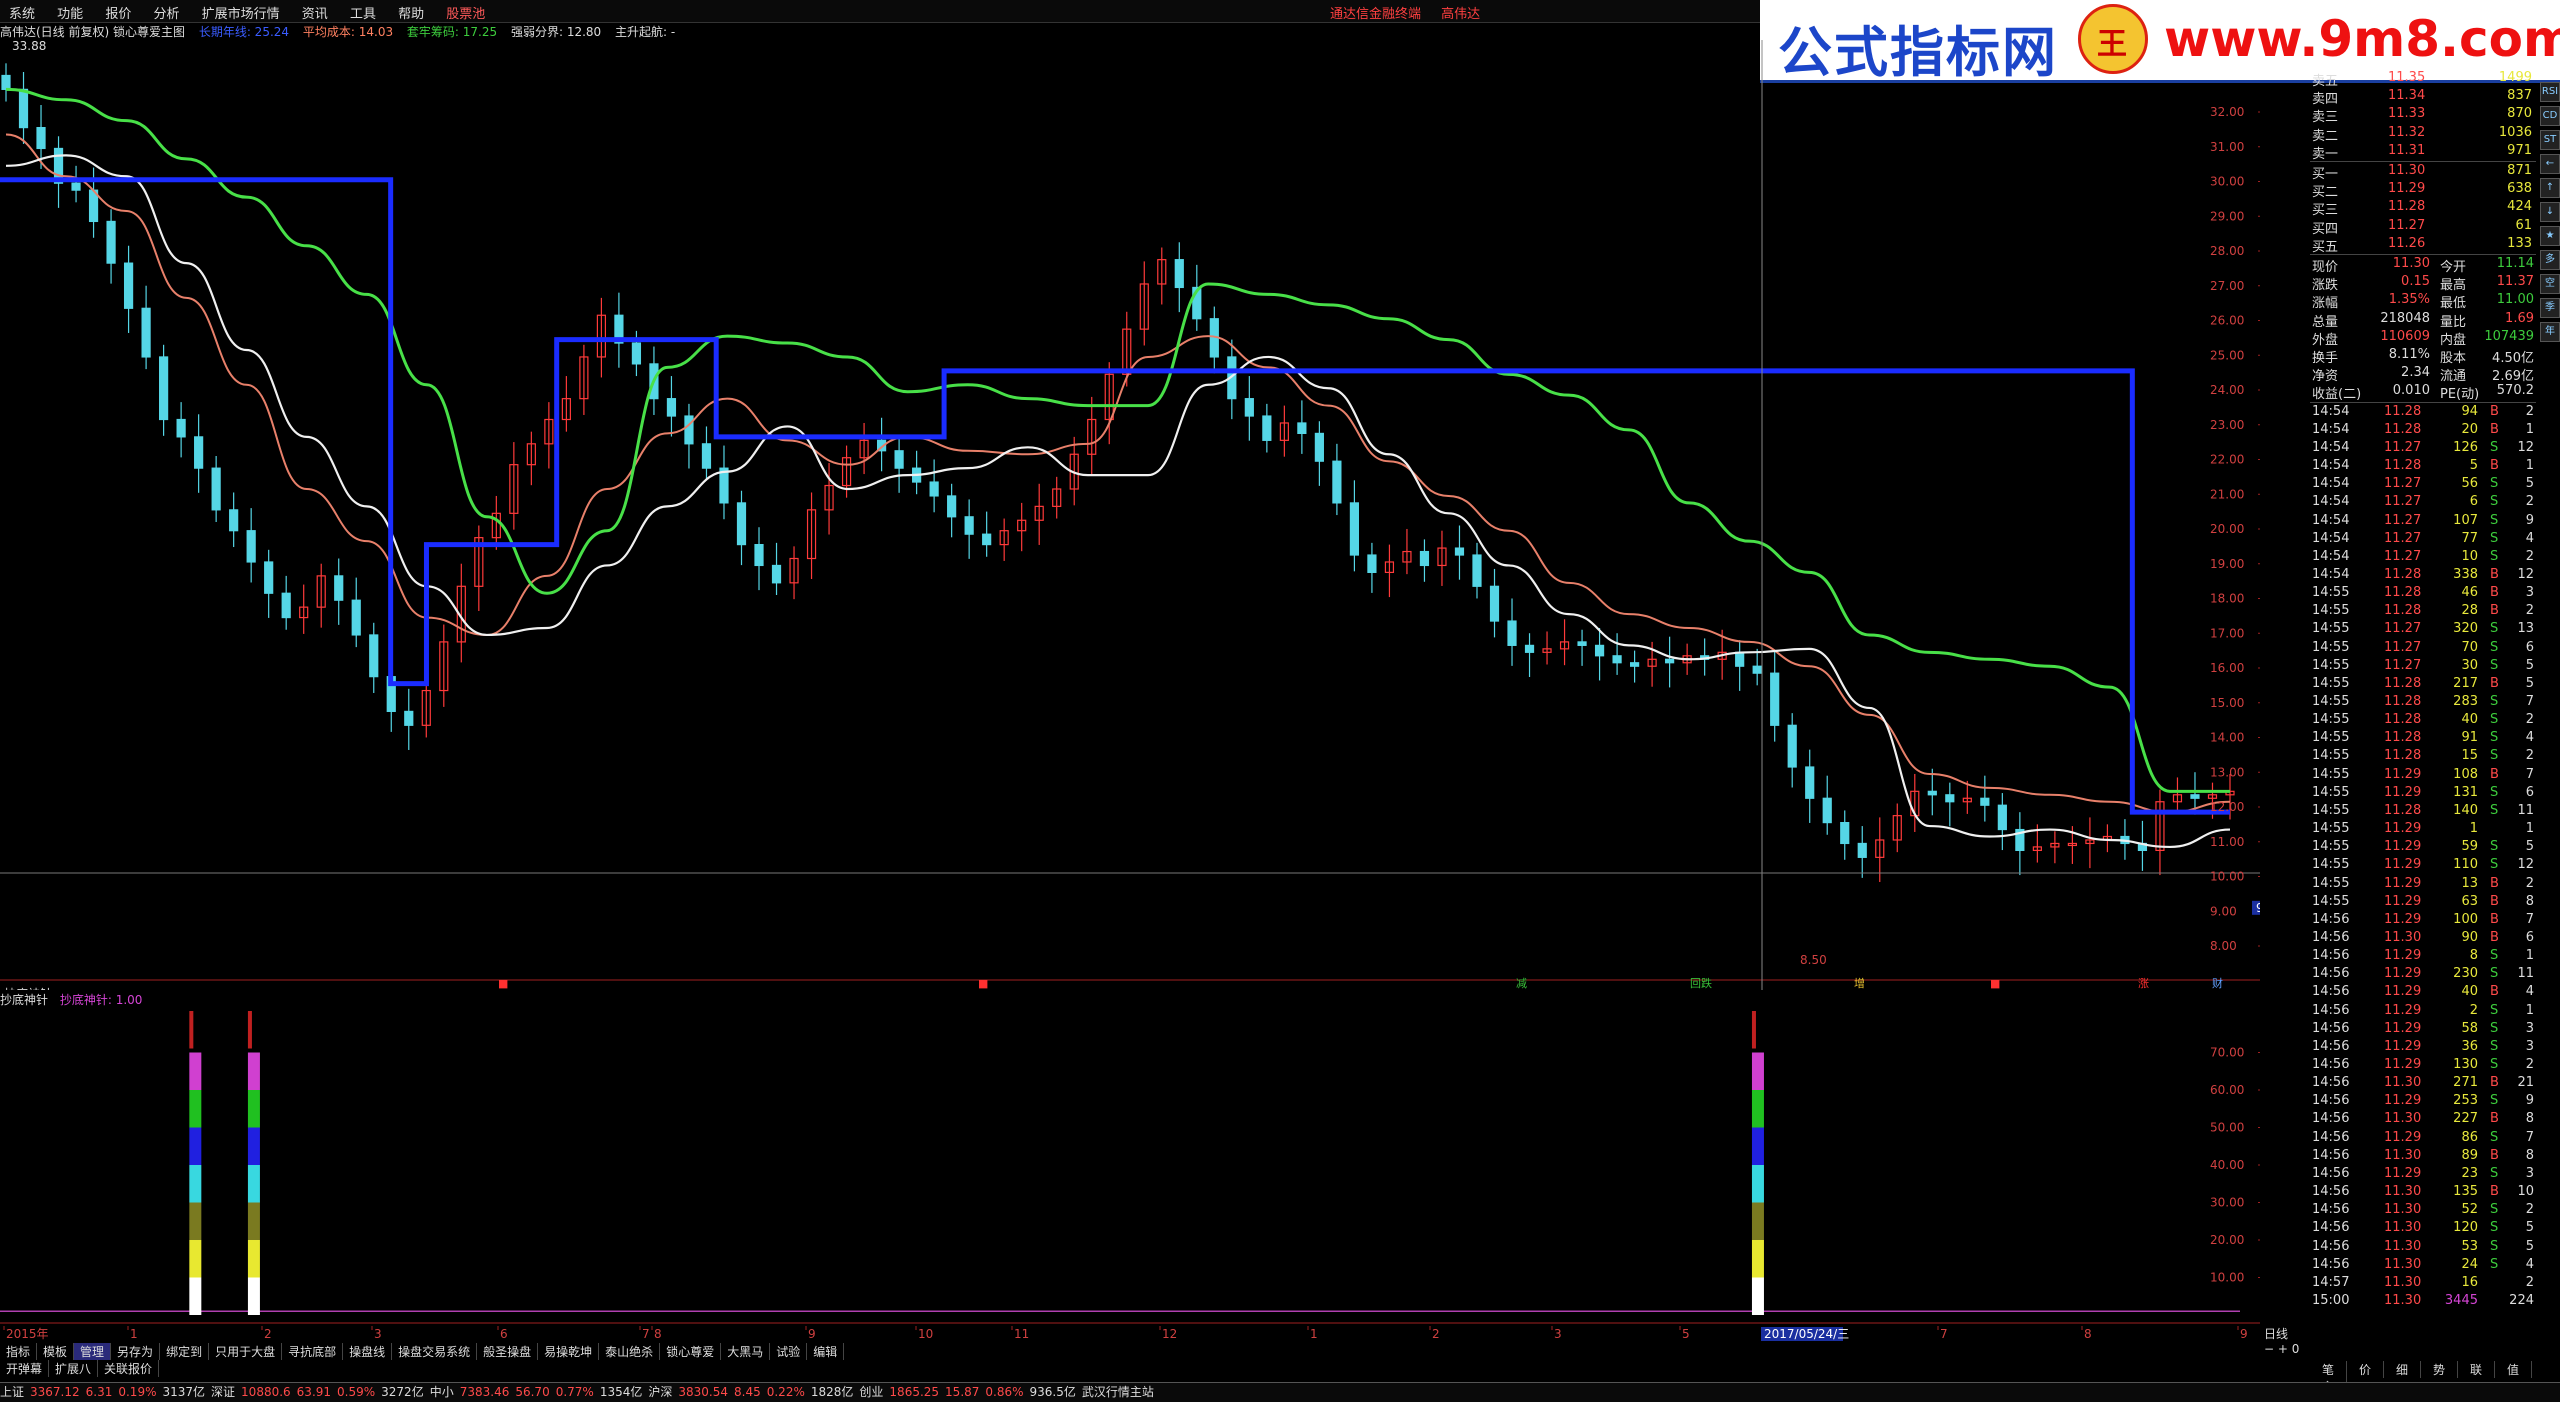 The image size is (2560, 1402). What do you see at coordinates (660, 1392) in the screenshot?
I see `status-item: 沪深` at bounding box center [660, 1392].